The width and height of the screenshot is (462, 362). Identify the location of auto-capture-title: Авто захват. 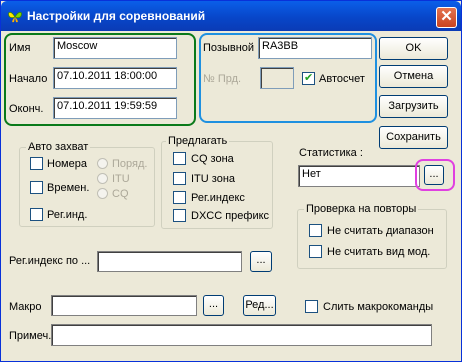
(58, 147).